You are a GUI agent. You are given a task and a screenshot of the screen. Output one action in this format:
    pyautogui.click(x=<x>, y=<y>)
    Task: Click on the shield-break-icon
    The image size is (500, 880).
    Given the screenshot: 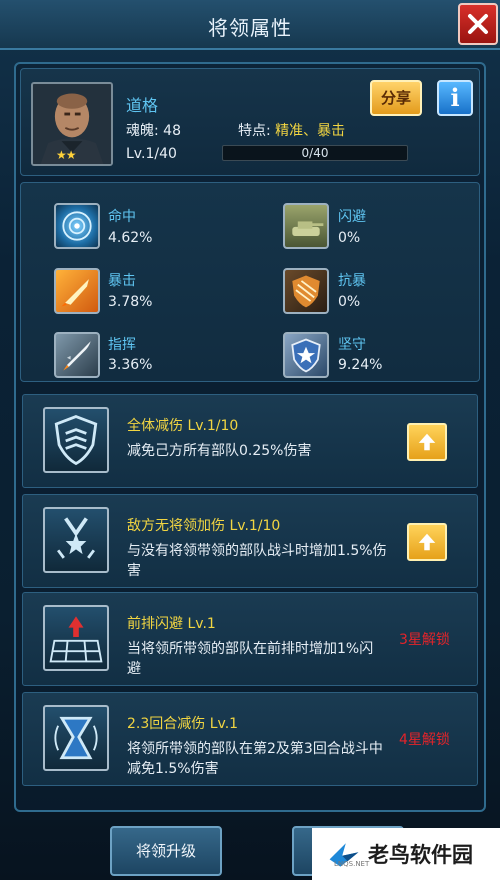 What is the action you would take?
    pyautogui.click(x=306, y=291)
    